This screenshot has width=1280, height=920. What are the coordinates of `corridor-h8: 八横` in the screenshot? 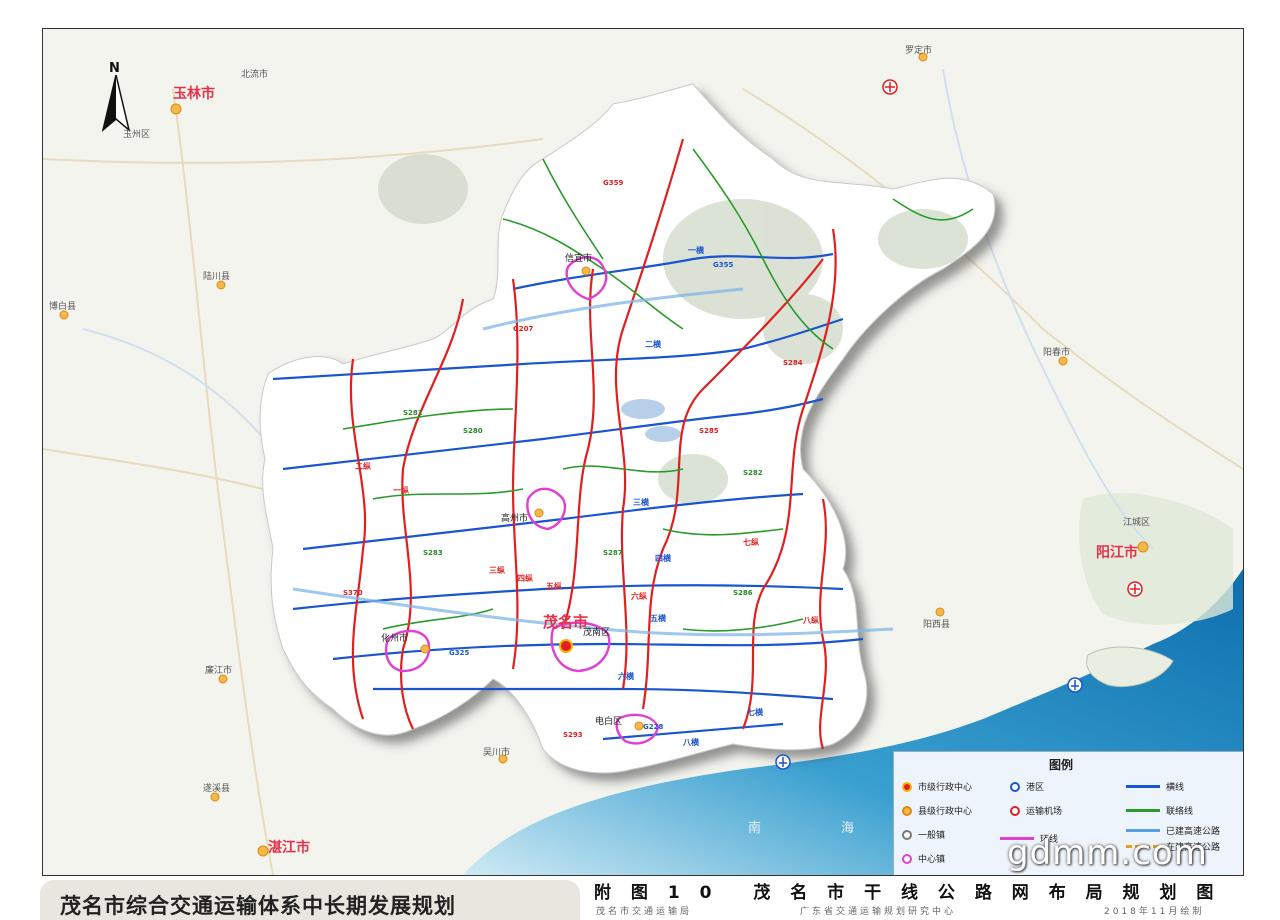 It's located at (691, 742).